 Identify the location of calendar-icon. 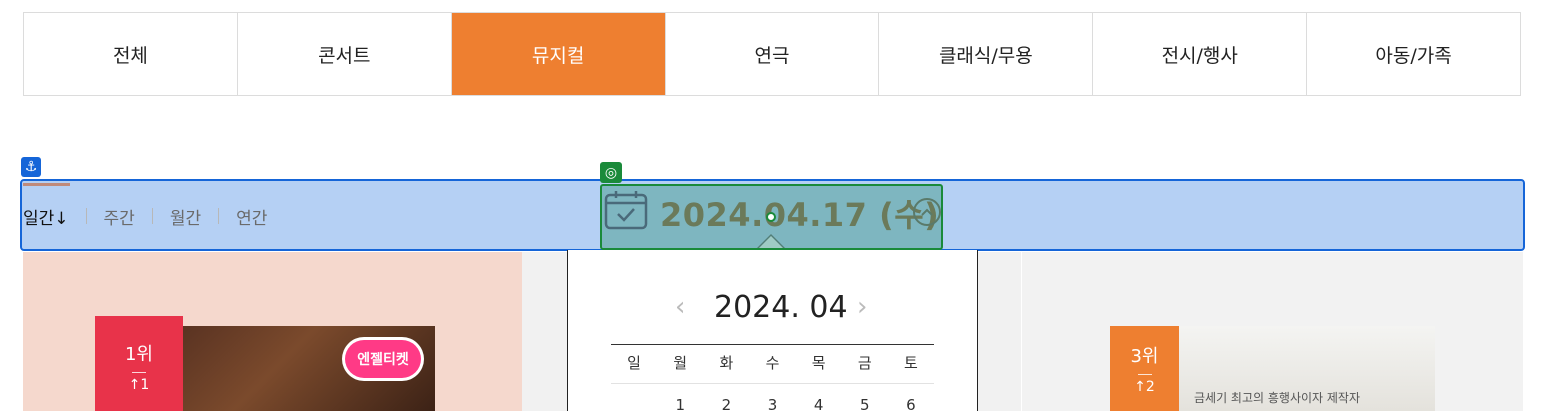
(626, 210).